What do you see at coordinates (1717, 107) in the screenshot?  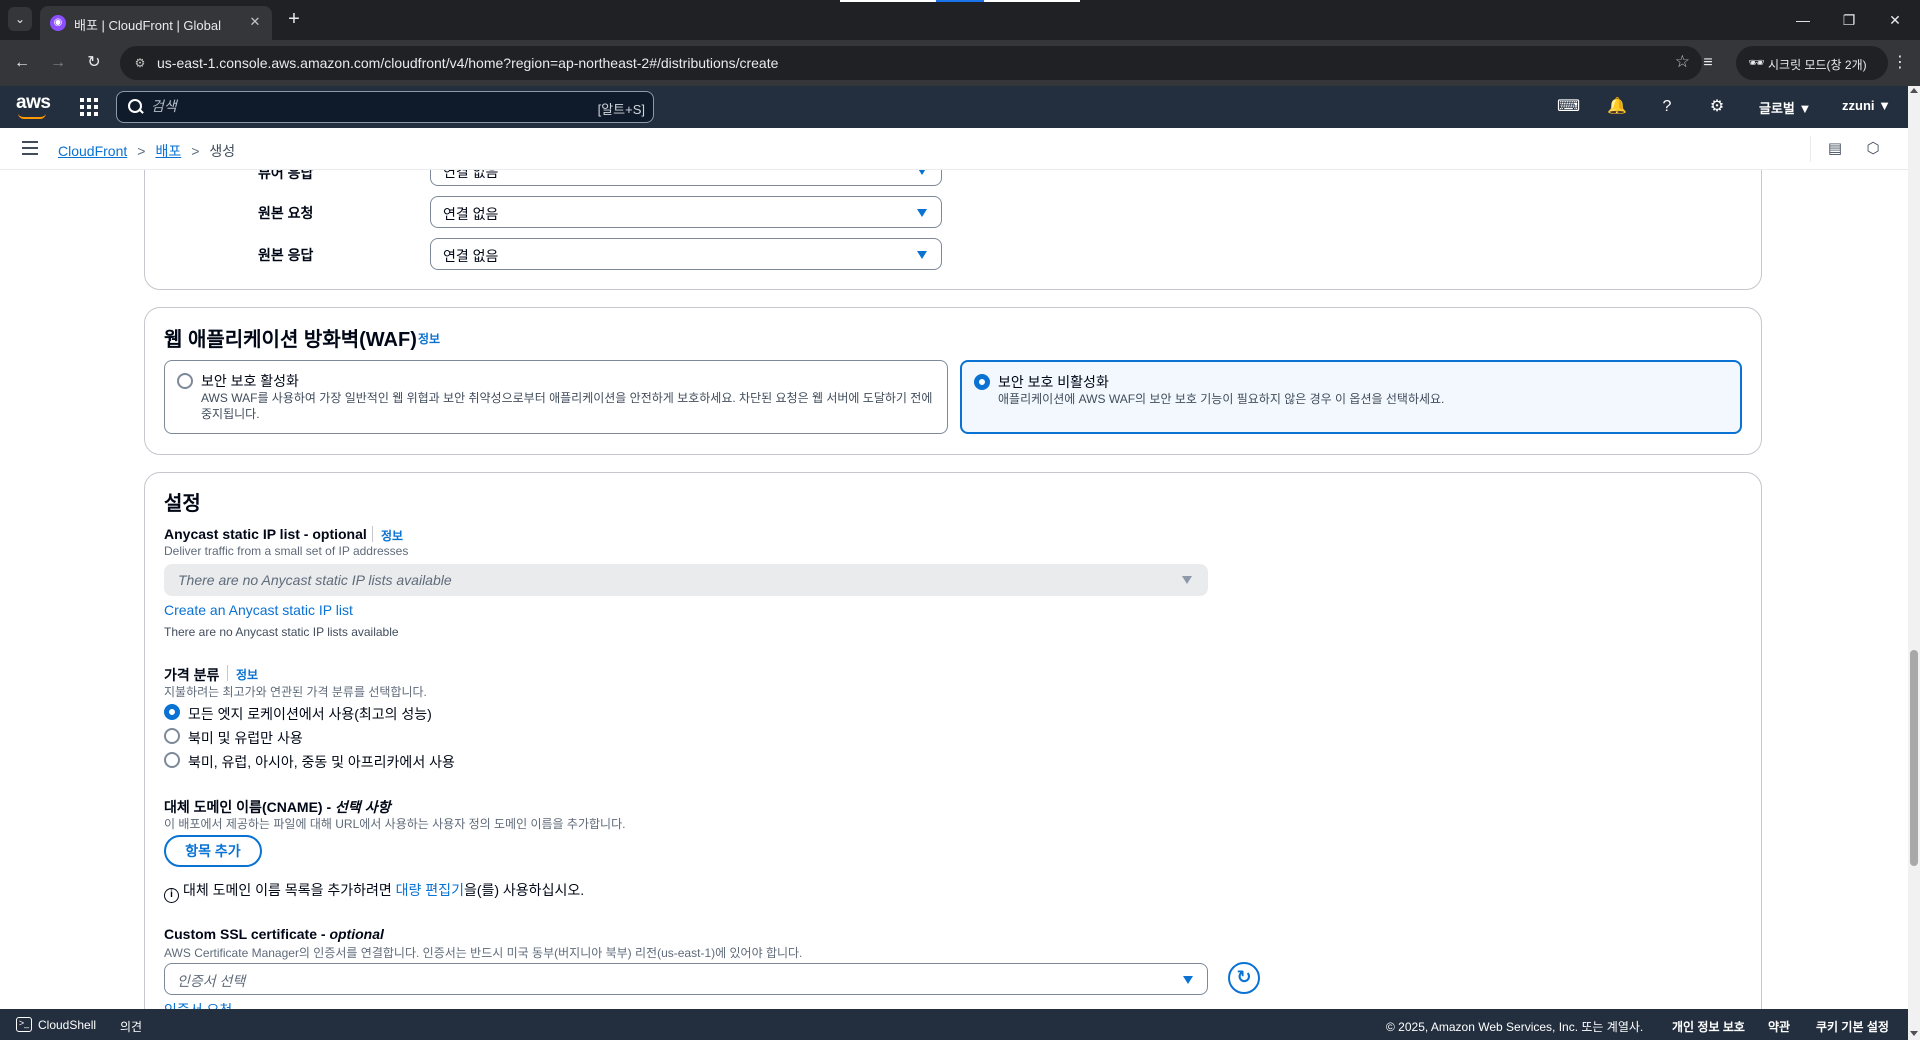 I see `settings-gear-icon: ⚙` at bounding box center [1717, 107].